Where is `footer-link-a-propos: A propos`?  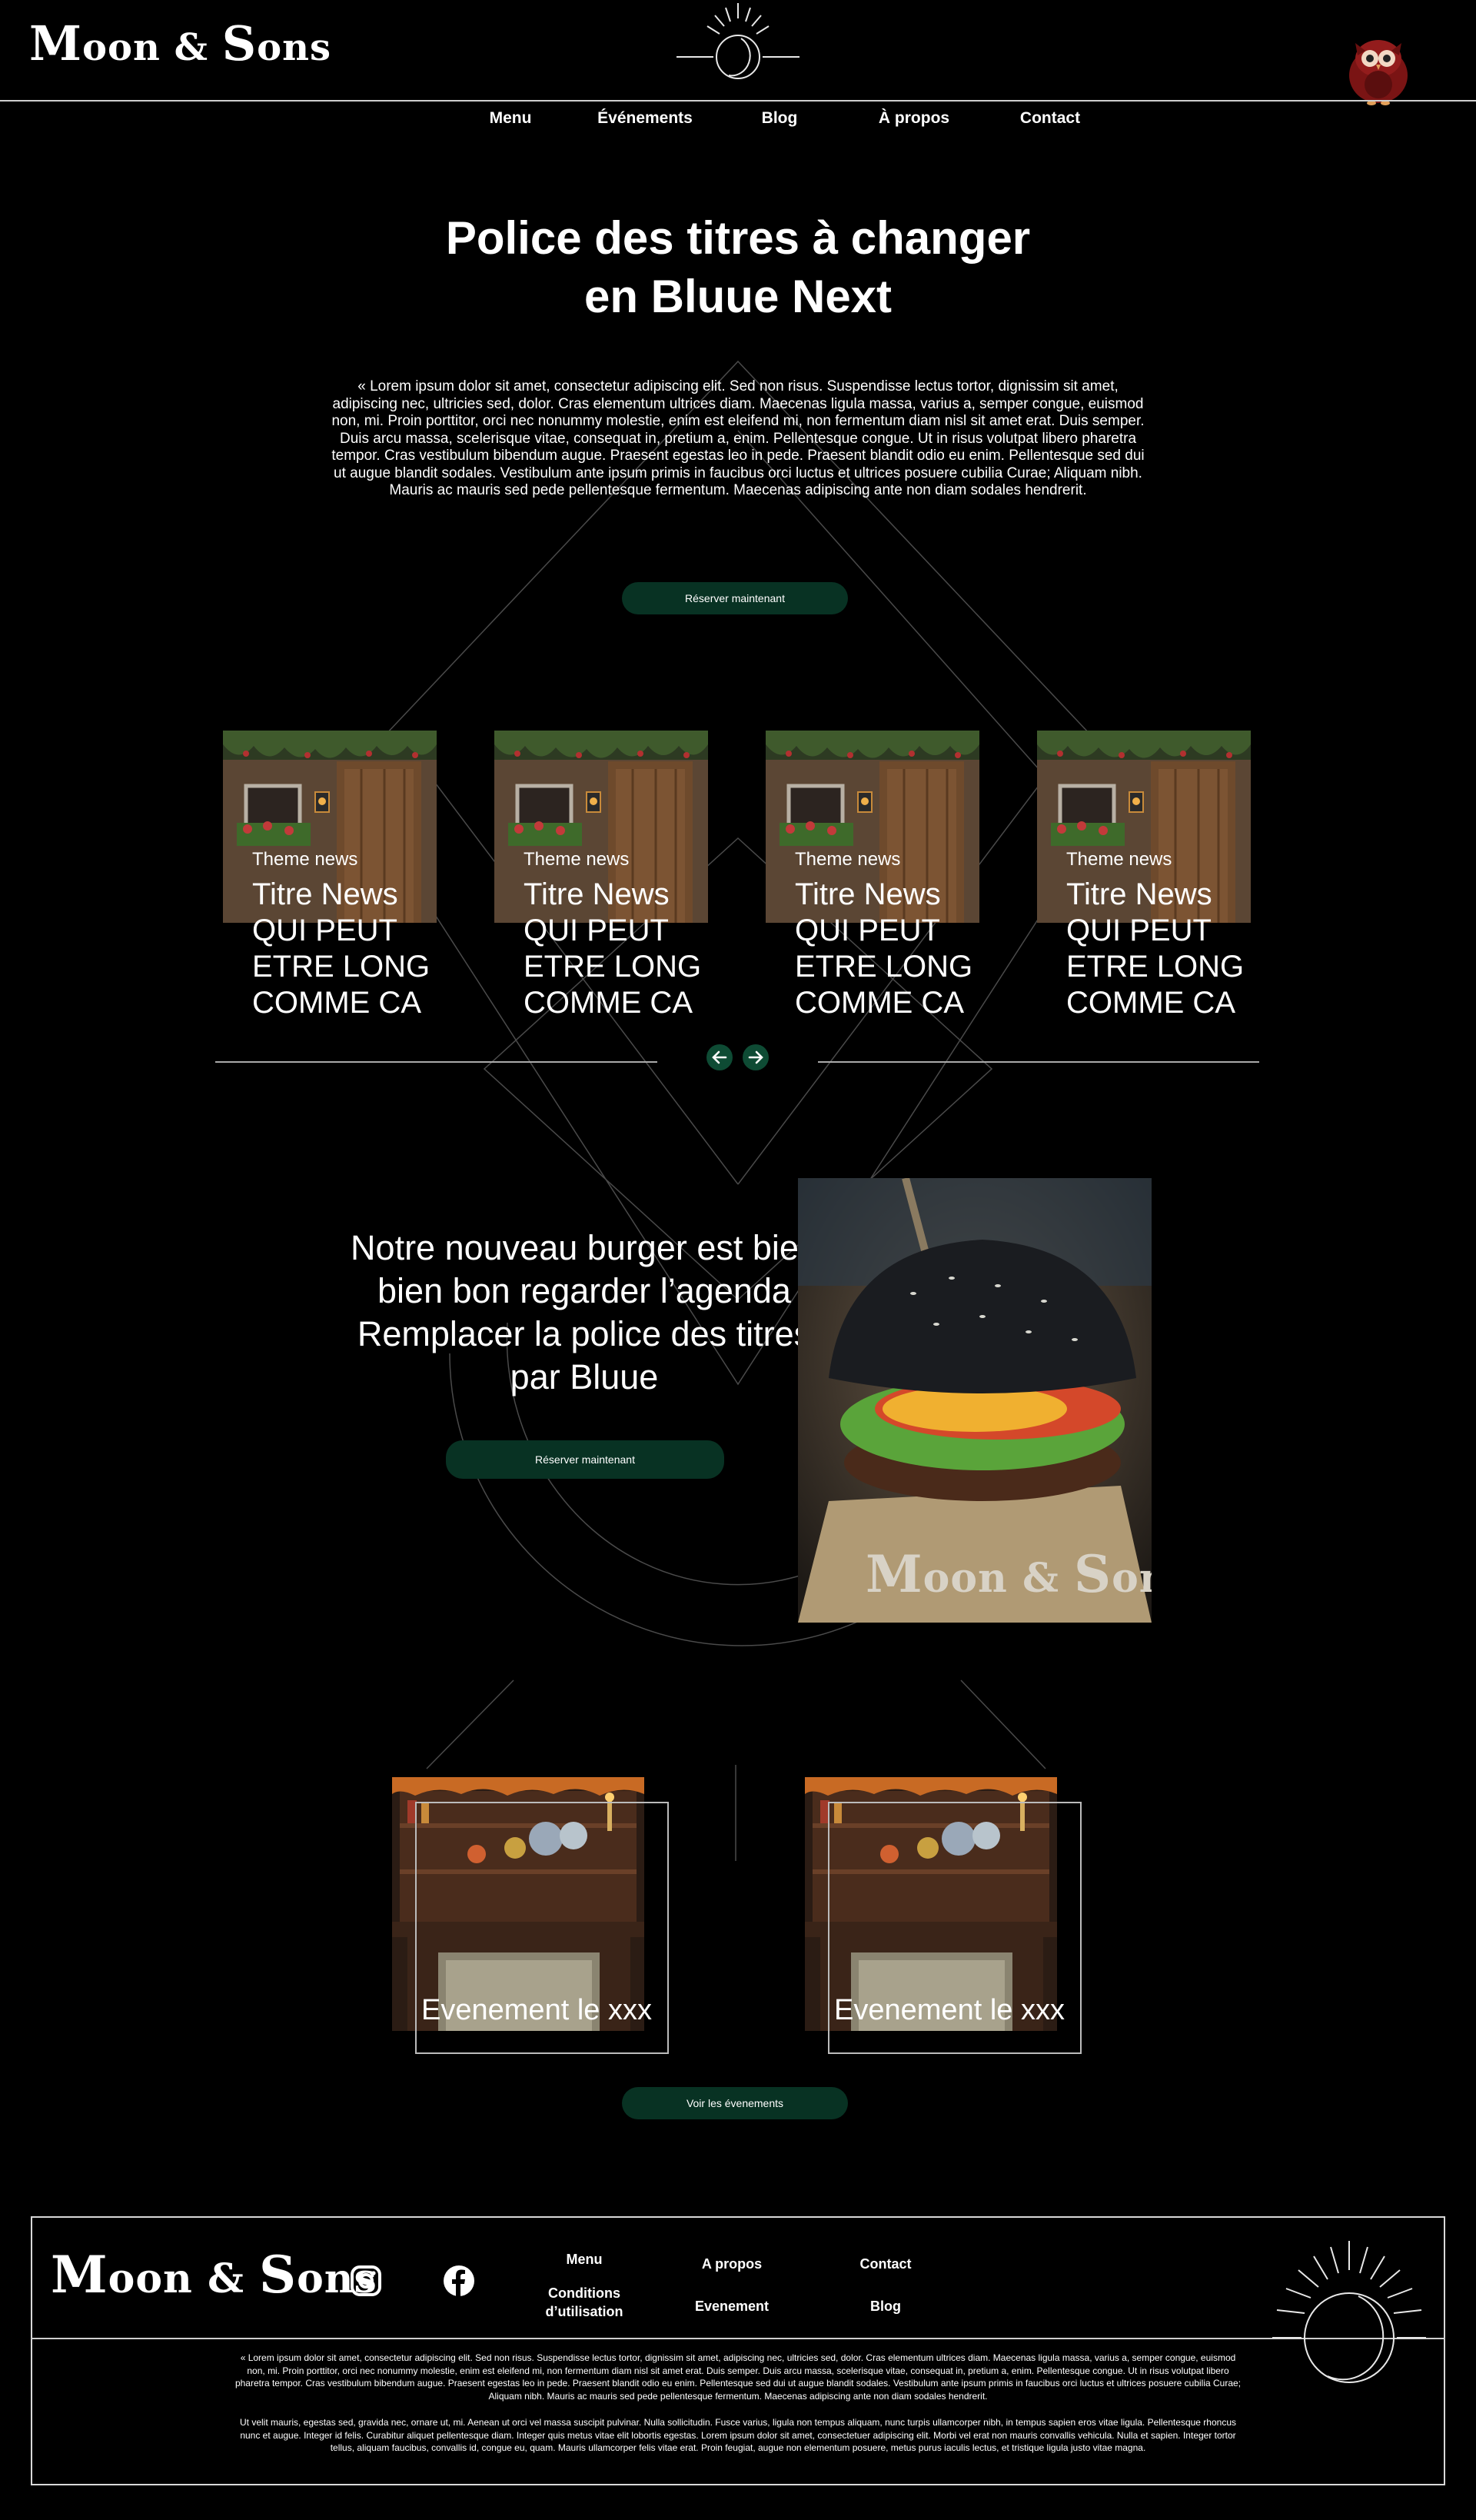 footer-link-a-propos: A propos is located at coordinates (732, 2264).